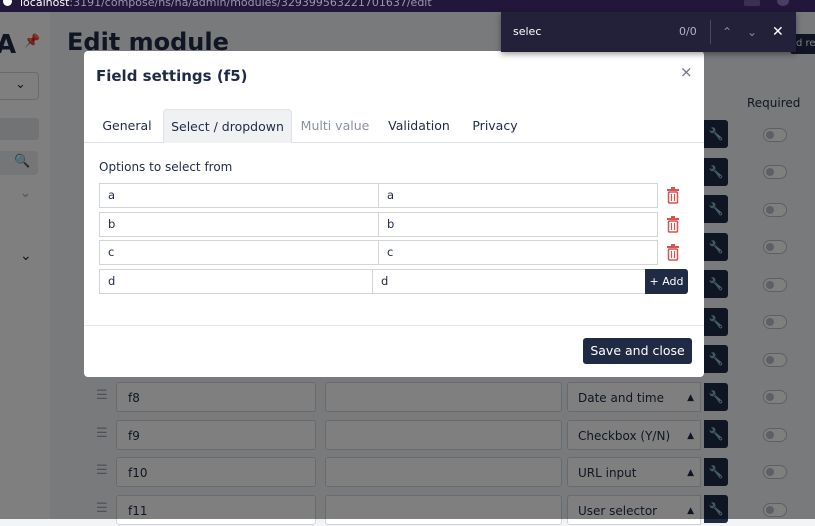 This screenshot has width=815, height=526. What do you see at coordinates (335, 125) in the screenshot?
I see `tab-multi-value: Multi value` at bounding box center [335, 125].